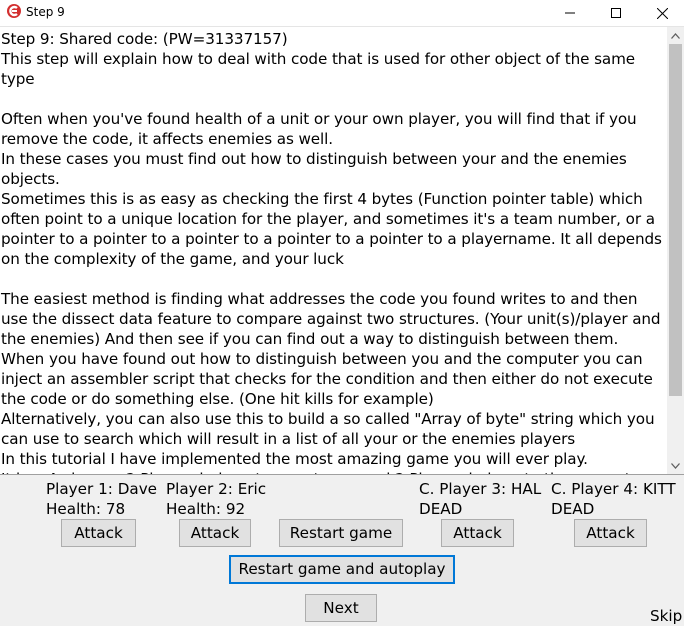 The height and width of the screenshot is (626, 684). Describe the element at coordinates (341, 608) in the screenshot. I see `next-button: Next` at that location.